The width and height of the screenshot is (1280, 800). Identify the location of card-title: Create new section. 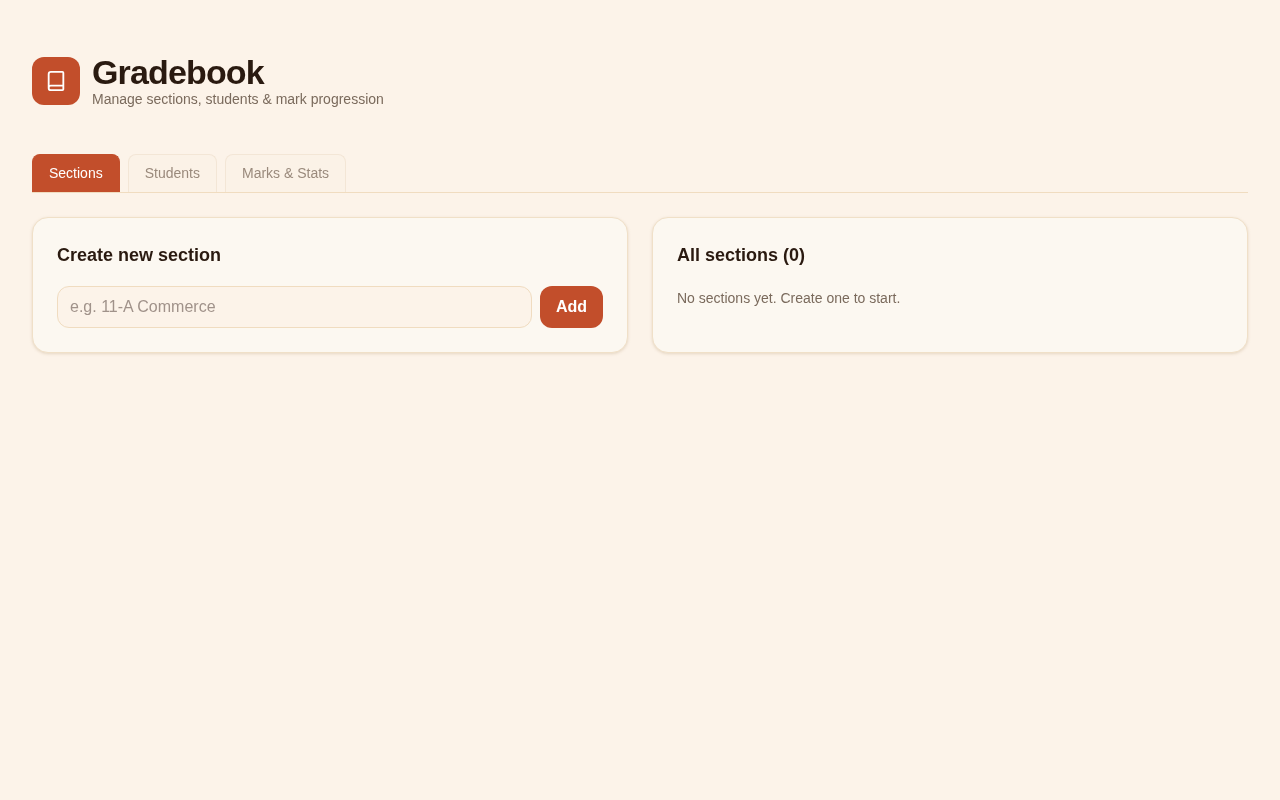
(140, 255).